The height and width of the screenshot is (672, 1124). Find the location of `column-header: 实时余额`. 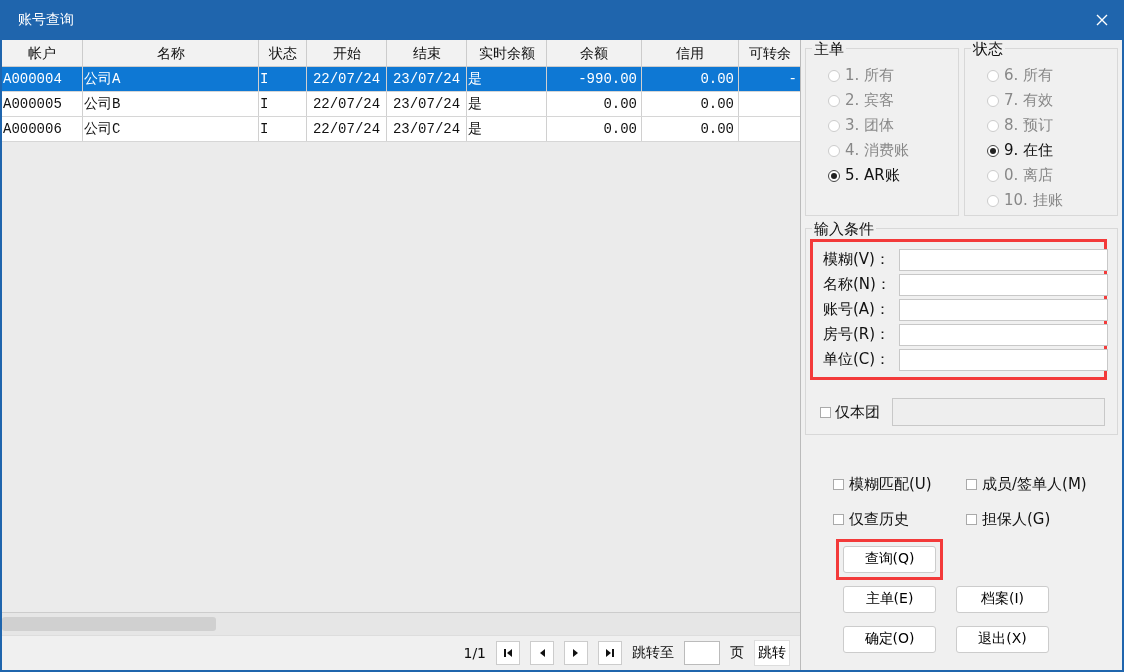

column-header: 实时余额 is located at coordinates (507, 53).